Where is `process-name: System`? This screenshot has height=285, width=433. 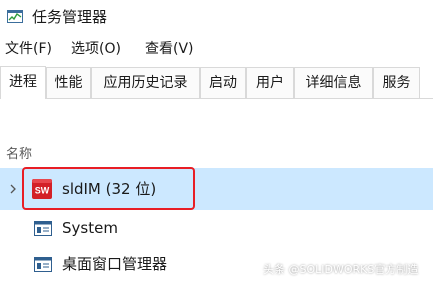
process-name: System is located at coordinates (90, 228).